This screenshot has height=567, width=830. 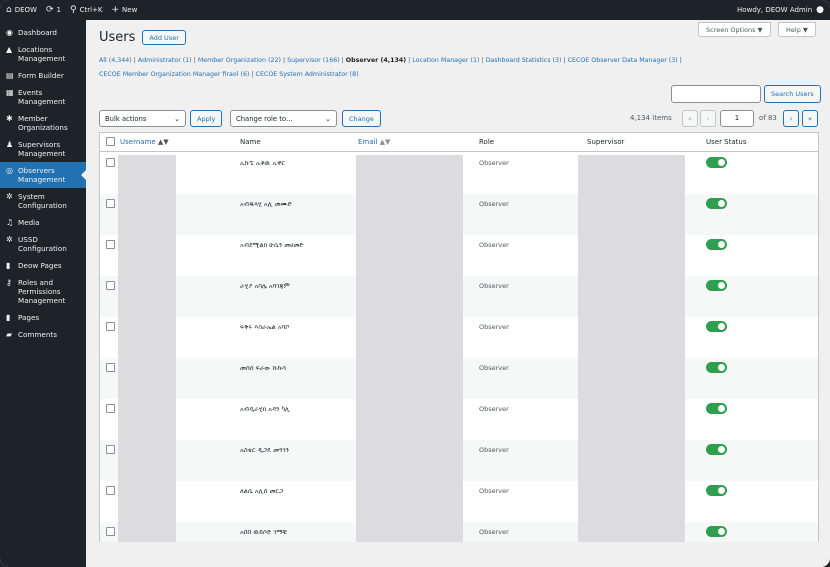 I want to click on sidebar-item-label: Pages, so click(x=29, y=317).